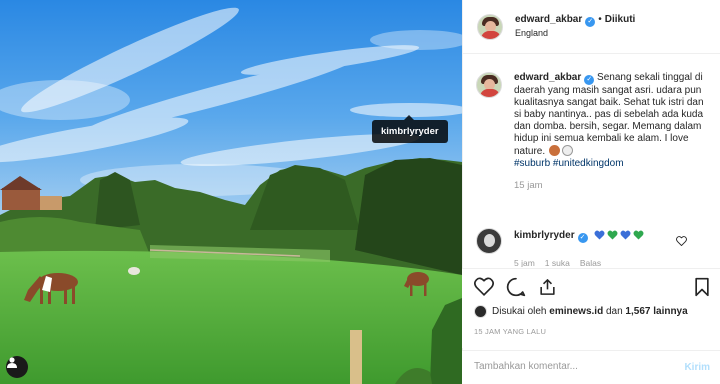 The height and width of the screenshot is (384, 720). Describe the element at coordinates (656, 311) in the screenshot. I see `liked-by-others: 1,567 lainnya` at that location.